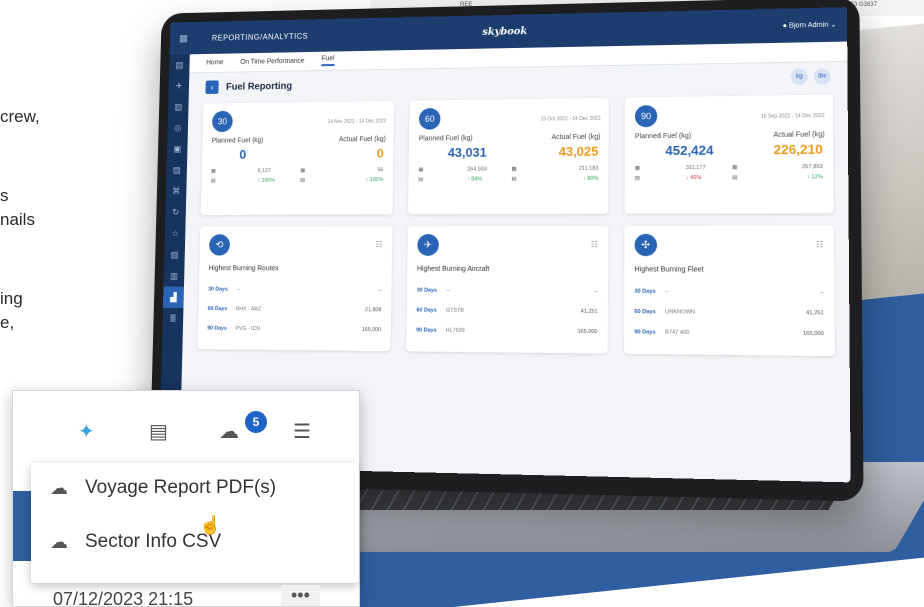 The height and width of the screenshot is (607, 924). What do you see at coordinates (467, 152) in the screenshot?
I see `planned-fuel-value: 43,031` at bounding box center [467, 152].